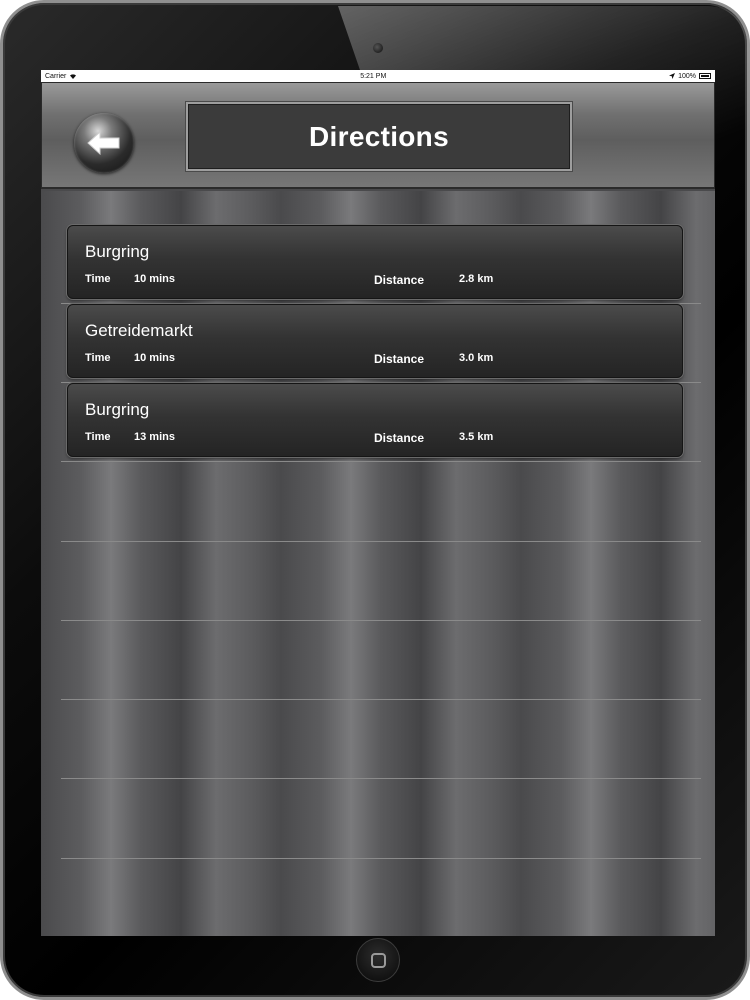  Describe the element at coordinates (476, 358) in the screenshot. I see `distance-value: 3.0 km` at that location.